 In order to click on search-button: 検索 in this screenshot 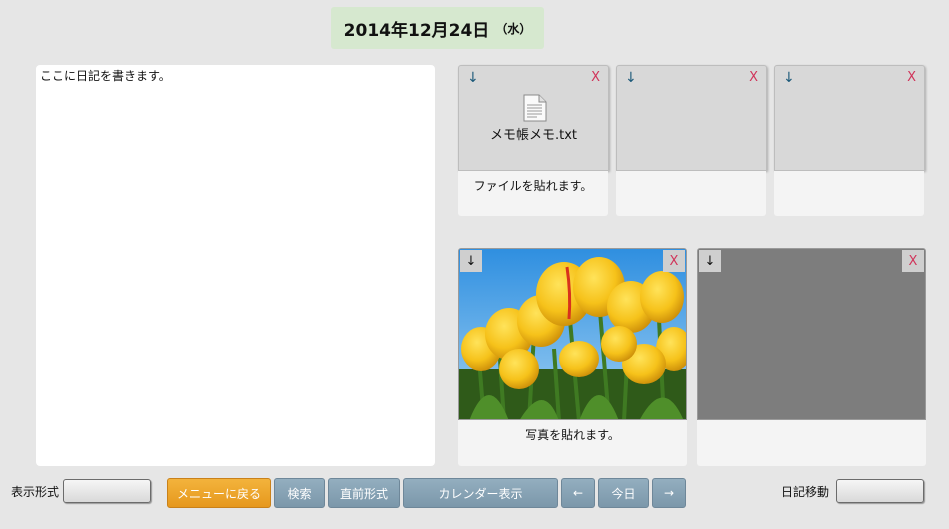, I will do `click(299, 493)`.